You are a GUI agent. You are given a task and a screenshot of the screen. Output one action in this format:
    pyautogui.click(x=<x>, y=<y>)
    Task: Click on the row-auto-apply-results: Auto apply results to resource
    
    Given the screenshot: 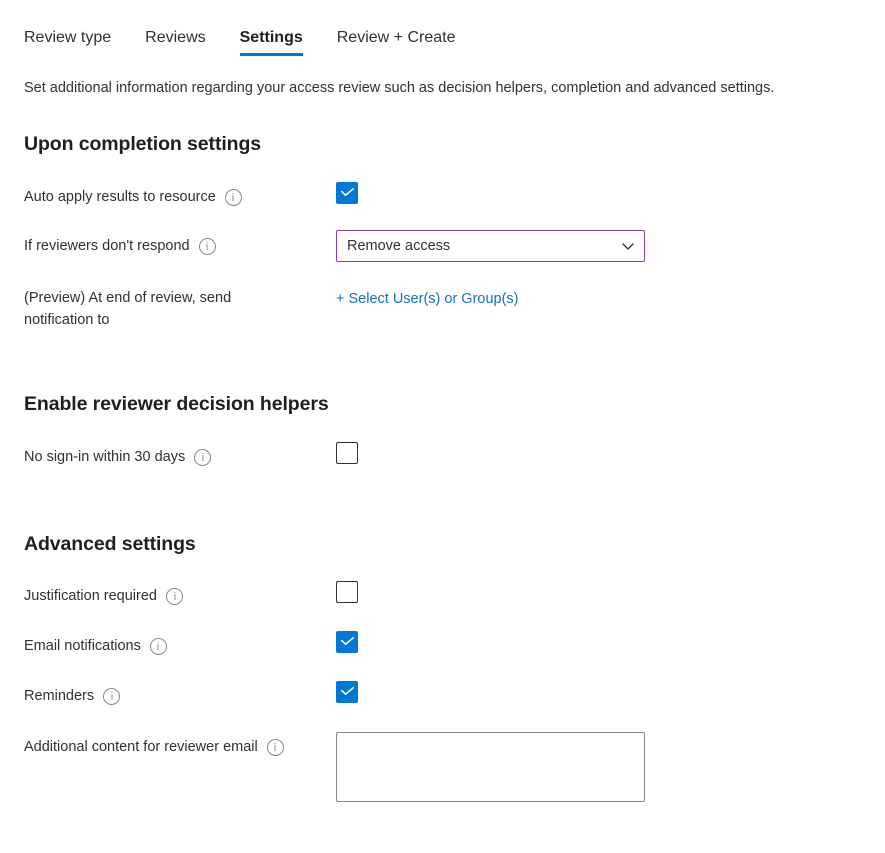 What is the action you would take?
    pyautogui.click(x=444, y=197)
    